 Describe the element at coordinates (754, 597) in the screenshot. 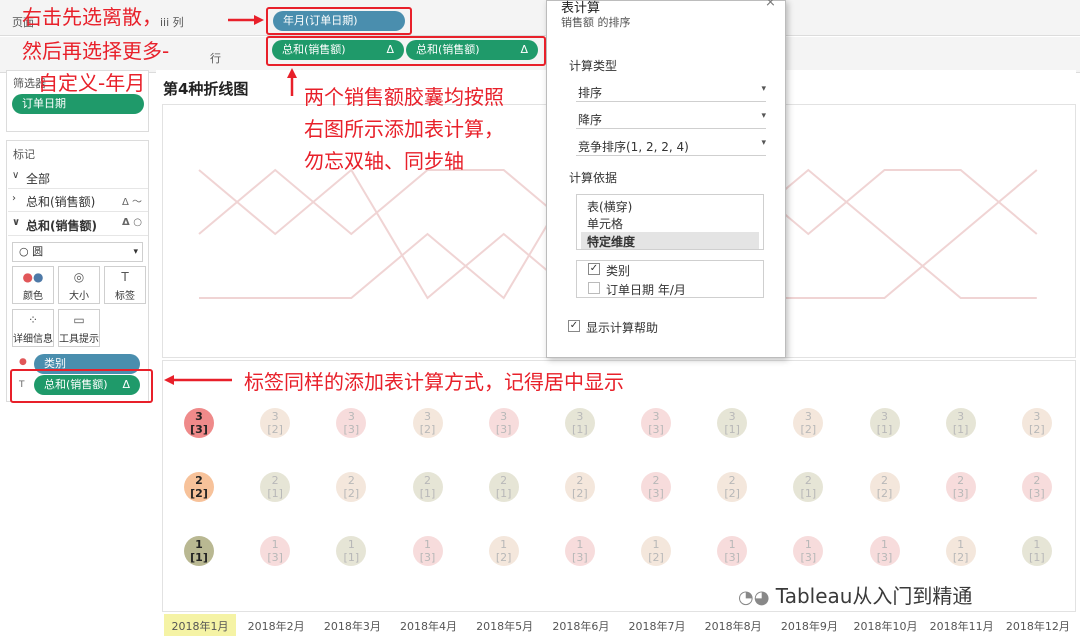

I see `wechat-icon: ◔◕` at that location.